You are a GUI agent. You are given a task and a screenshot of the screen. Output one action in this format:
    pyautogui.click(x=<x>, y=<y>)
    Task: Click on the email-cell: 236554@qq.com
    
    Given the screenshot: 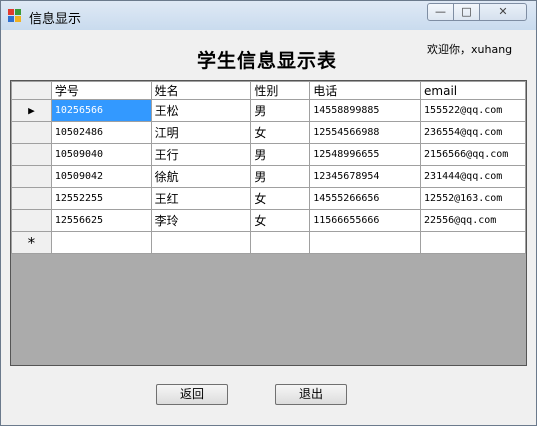 What is the action you would take?
    pyautogui.click(x=473, y=132)
    